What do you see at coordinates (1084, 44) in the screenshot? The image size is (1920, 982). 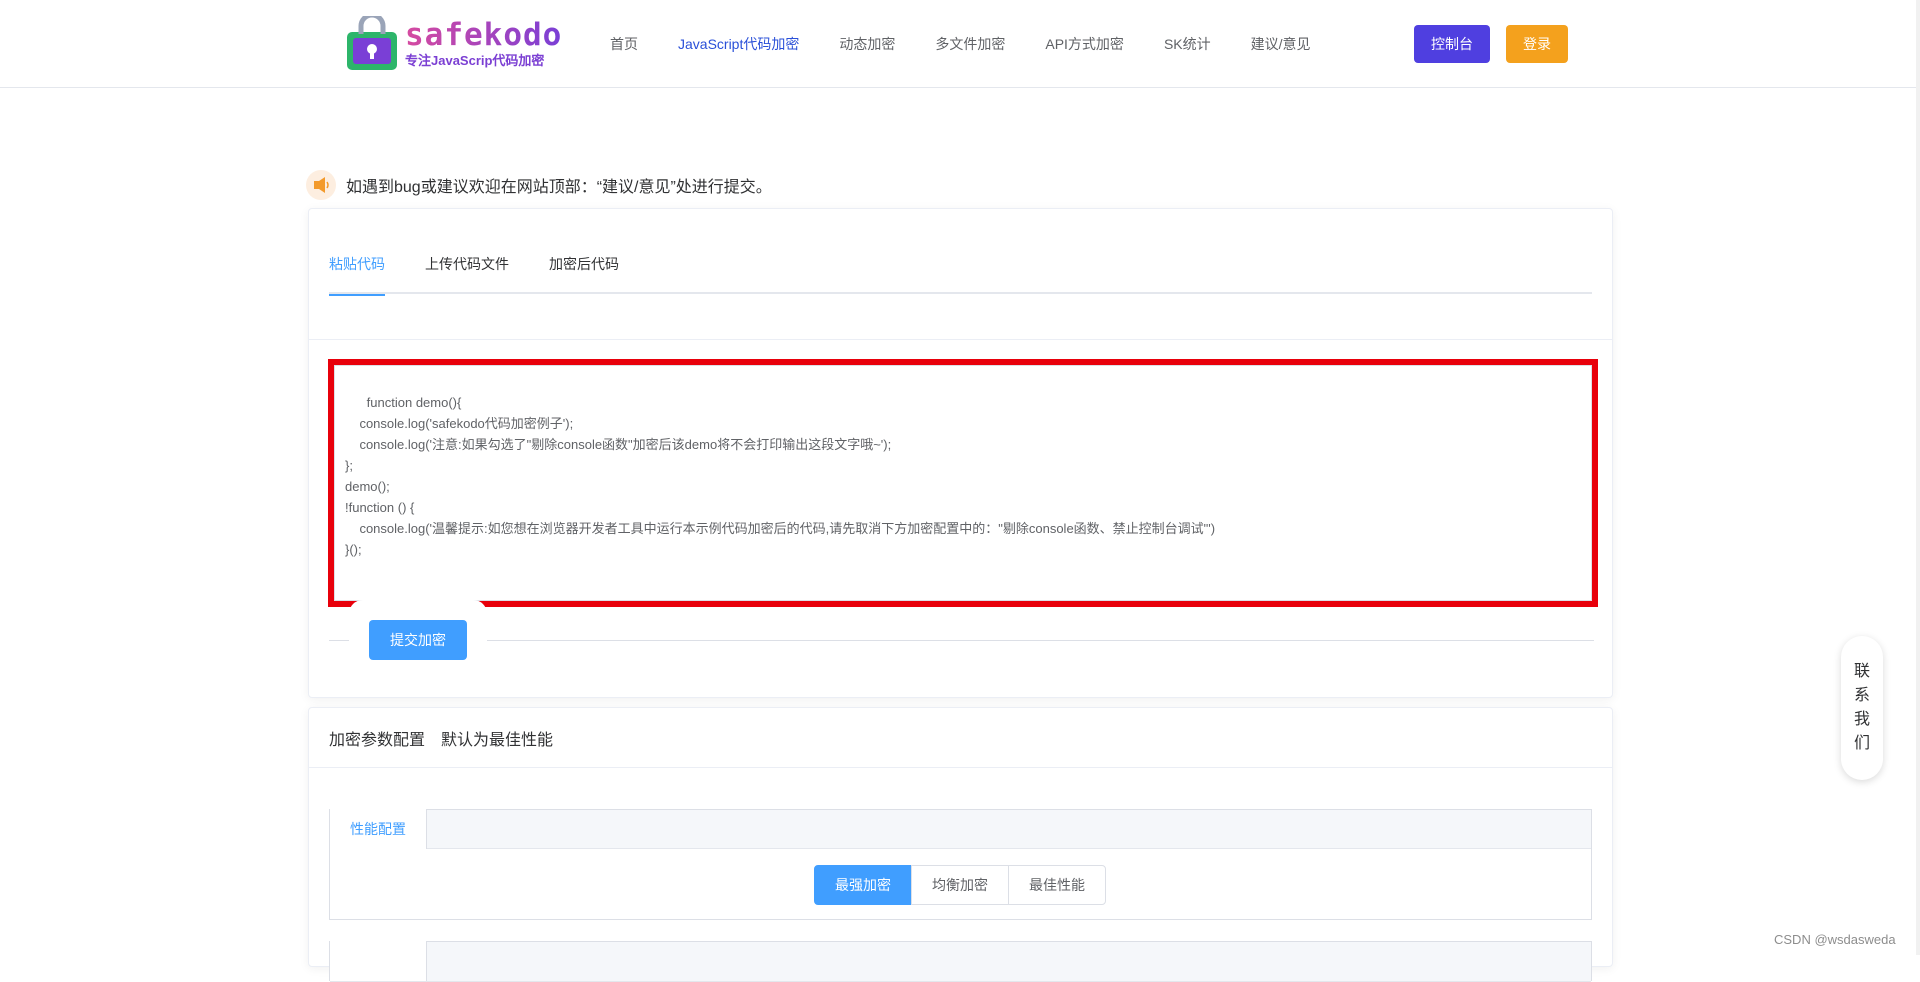 I see `nav-api-encrypt: API方式加密` at bounding box center [1084, 44].